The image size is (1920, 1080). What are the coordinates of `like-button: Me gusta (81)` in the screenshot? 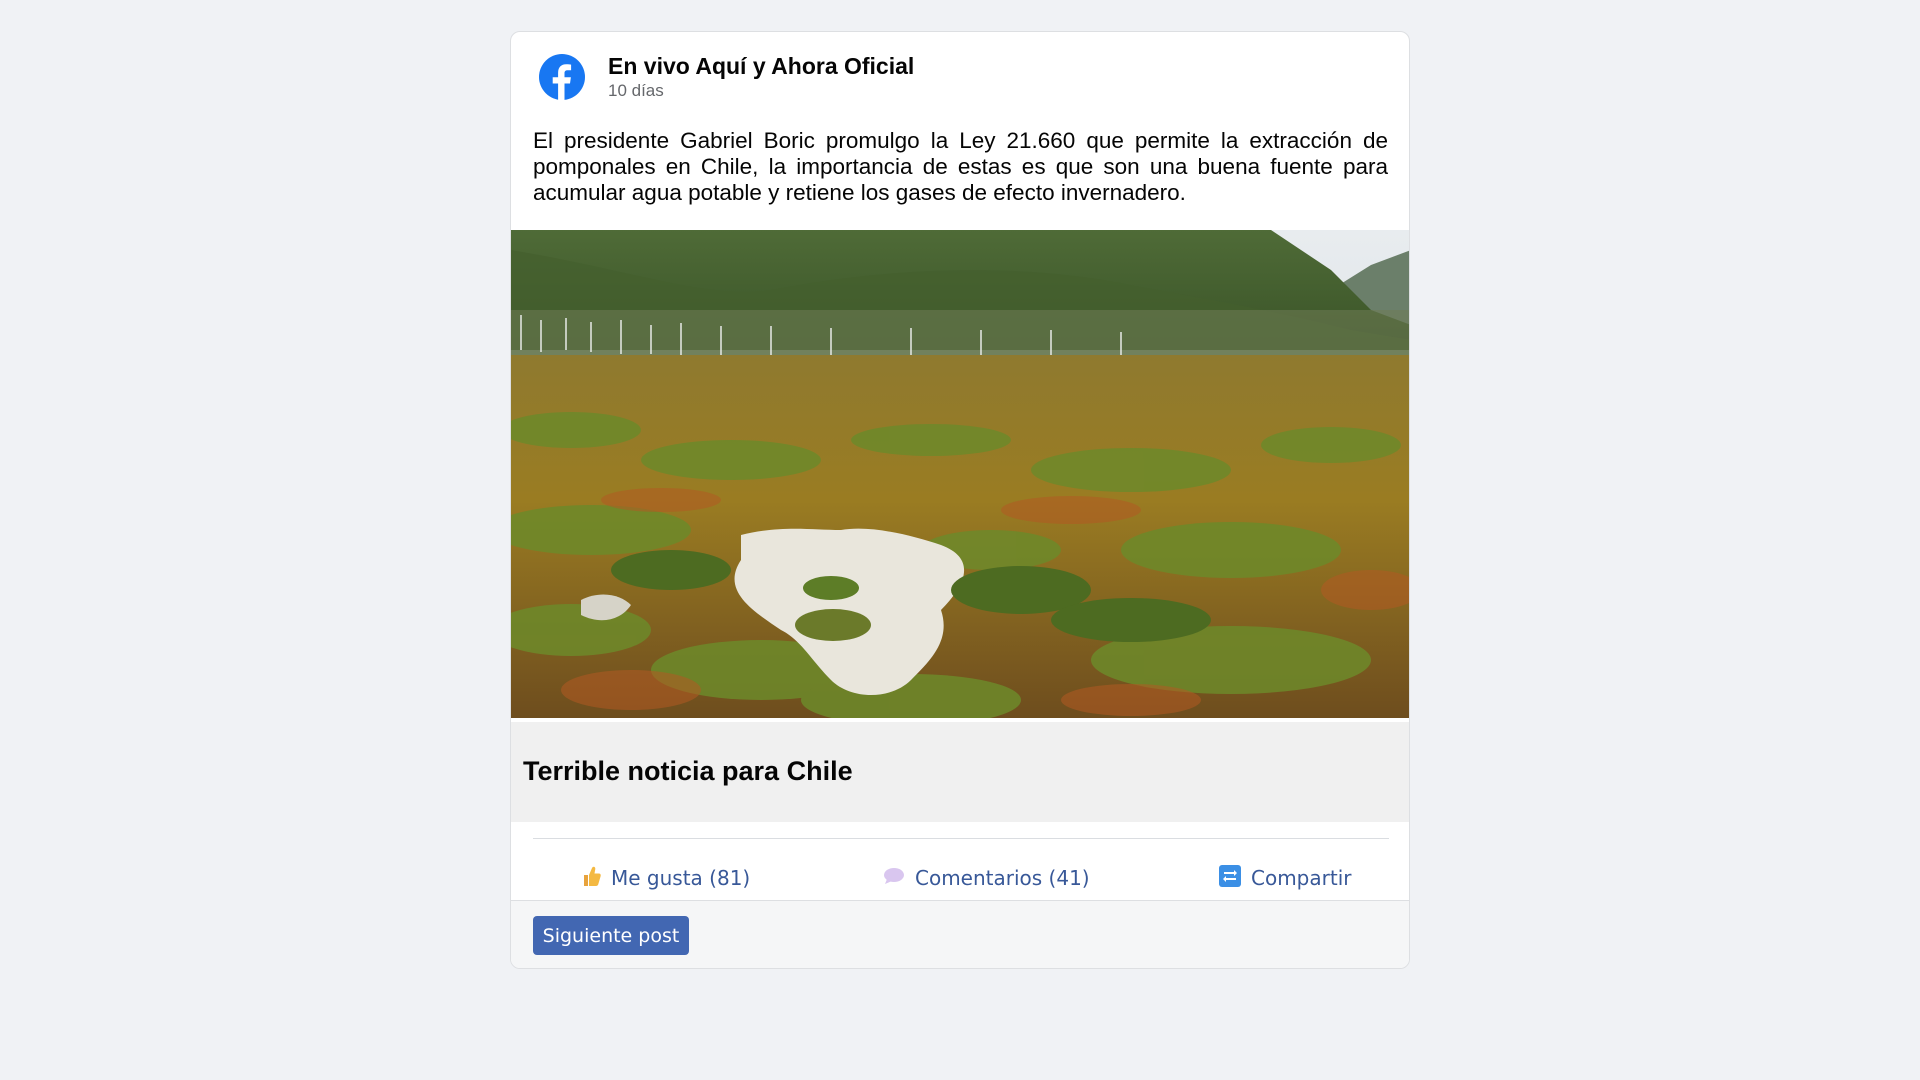 It's located at (665, 878).